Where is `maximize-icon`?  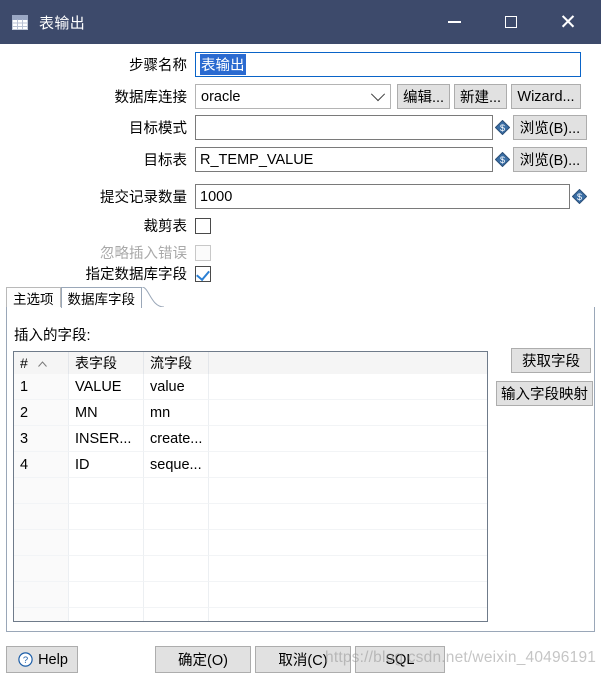 maximize-icon is located at coordinates (511, 22).